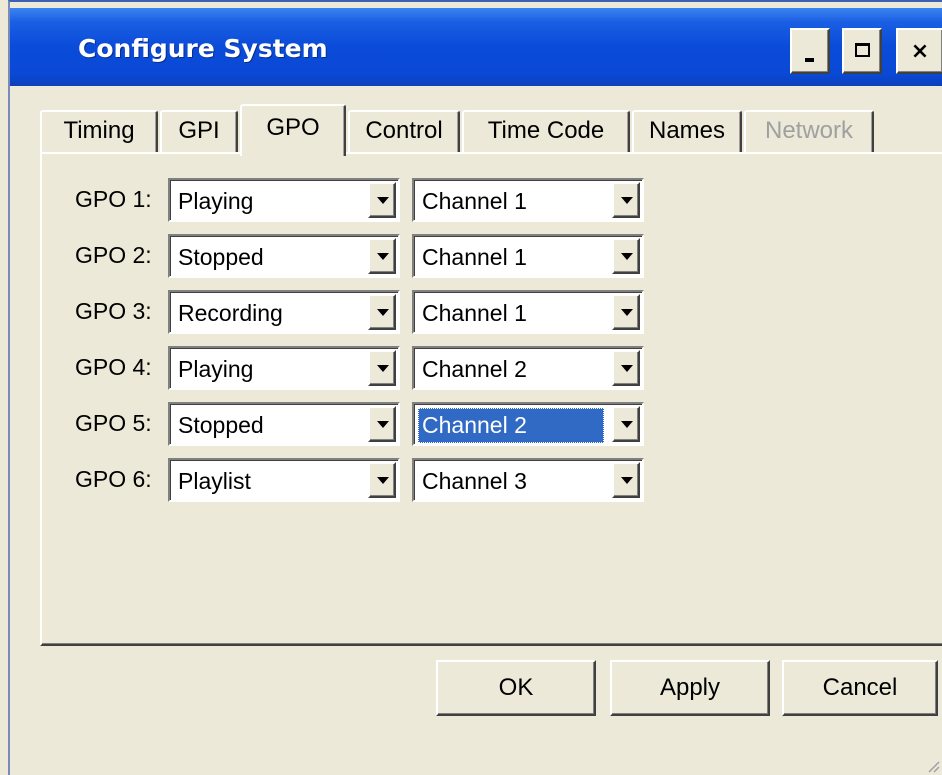  Describe the element at coordinates (284, 480) in the screenshot. I see `gpo-state-select: Playlist` at that location.